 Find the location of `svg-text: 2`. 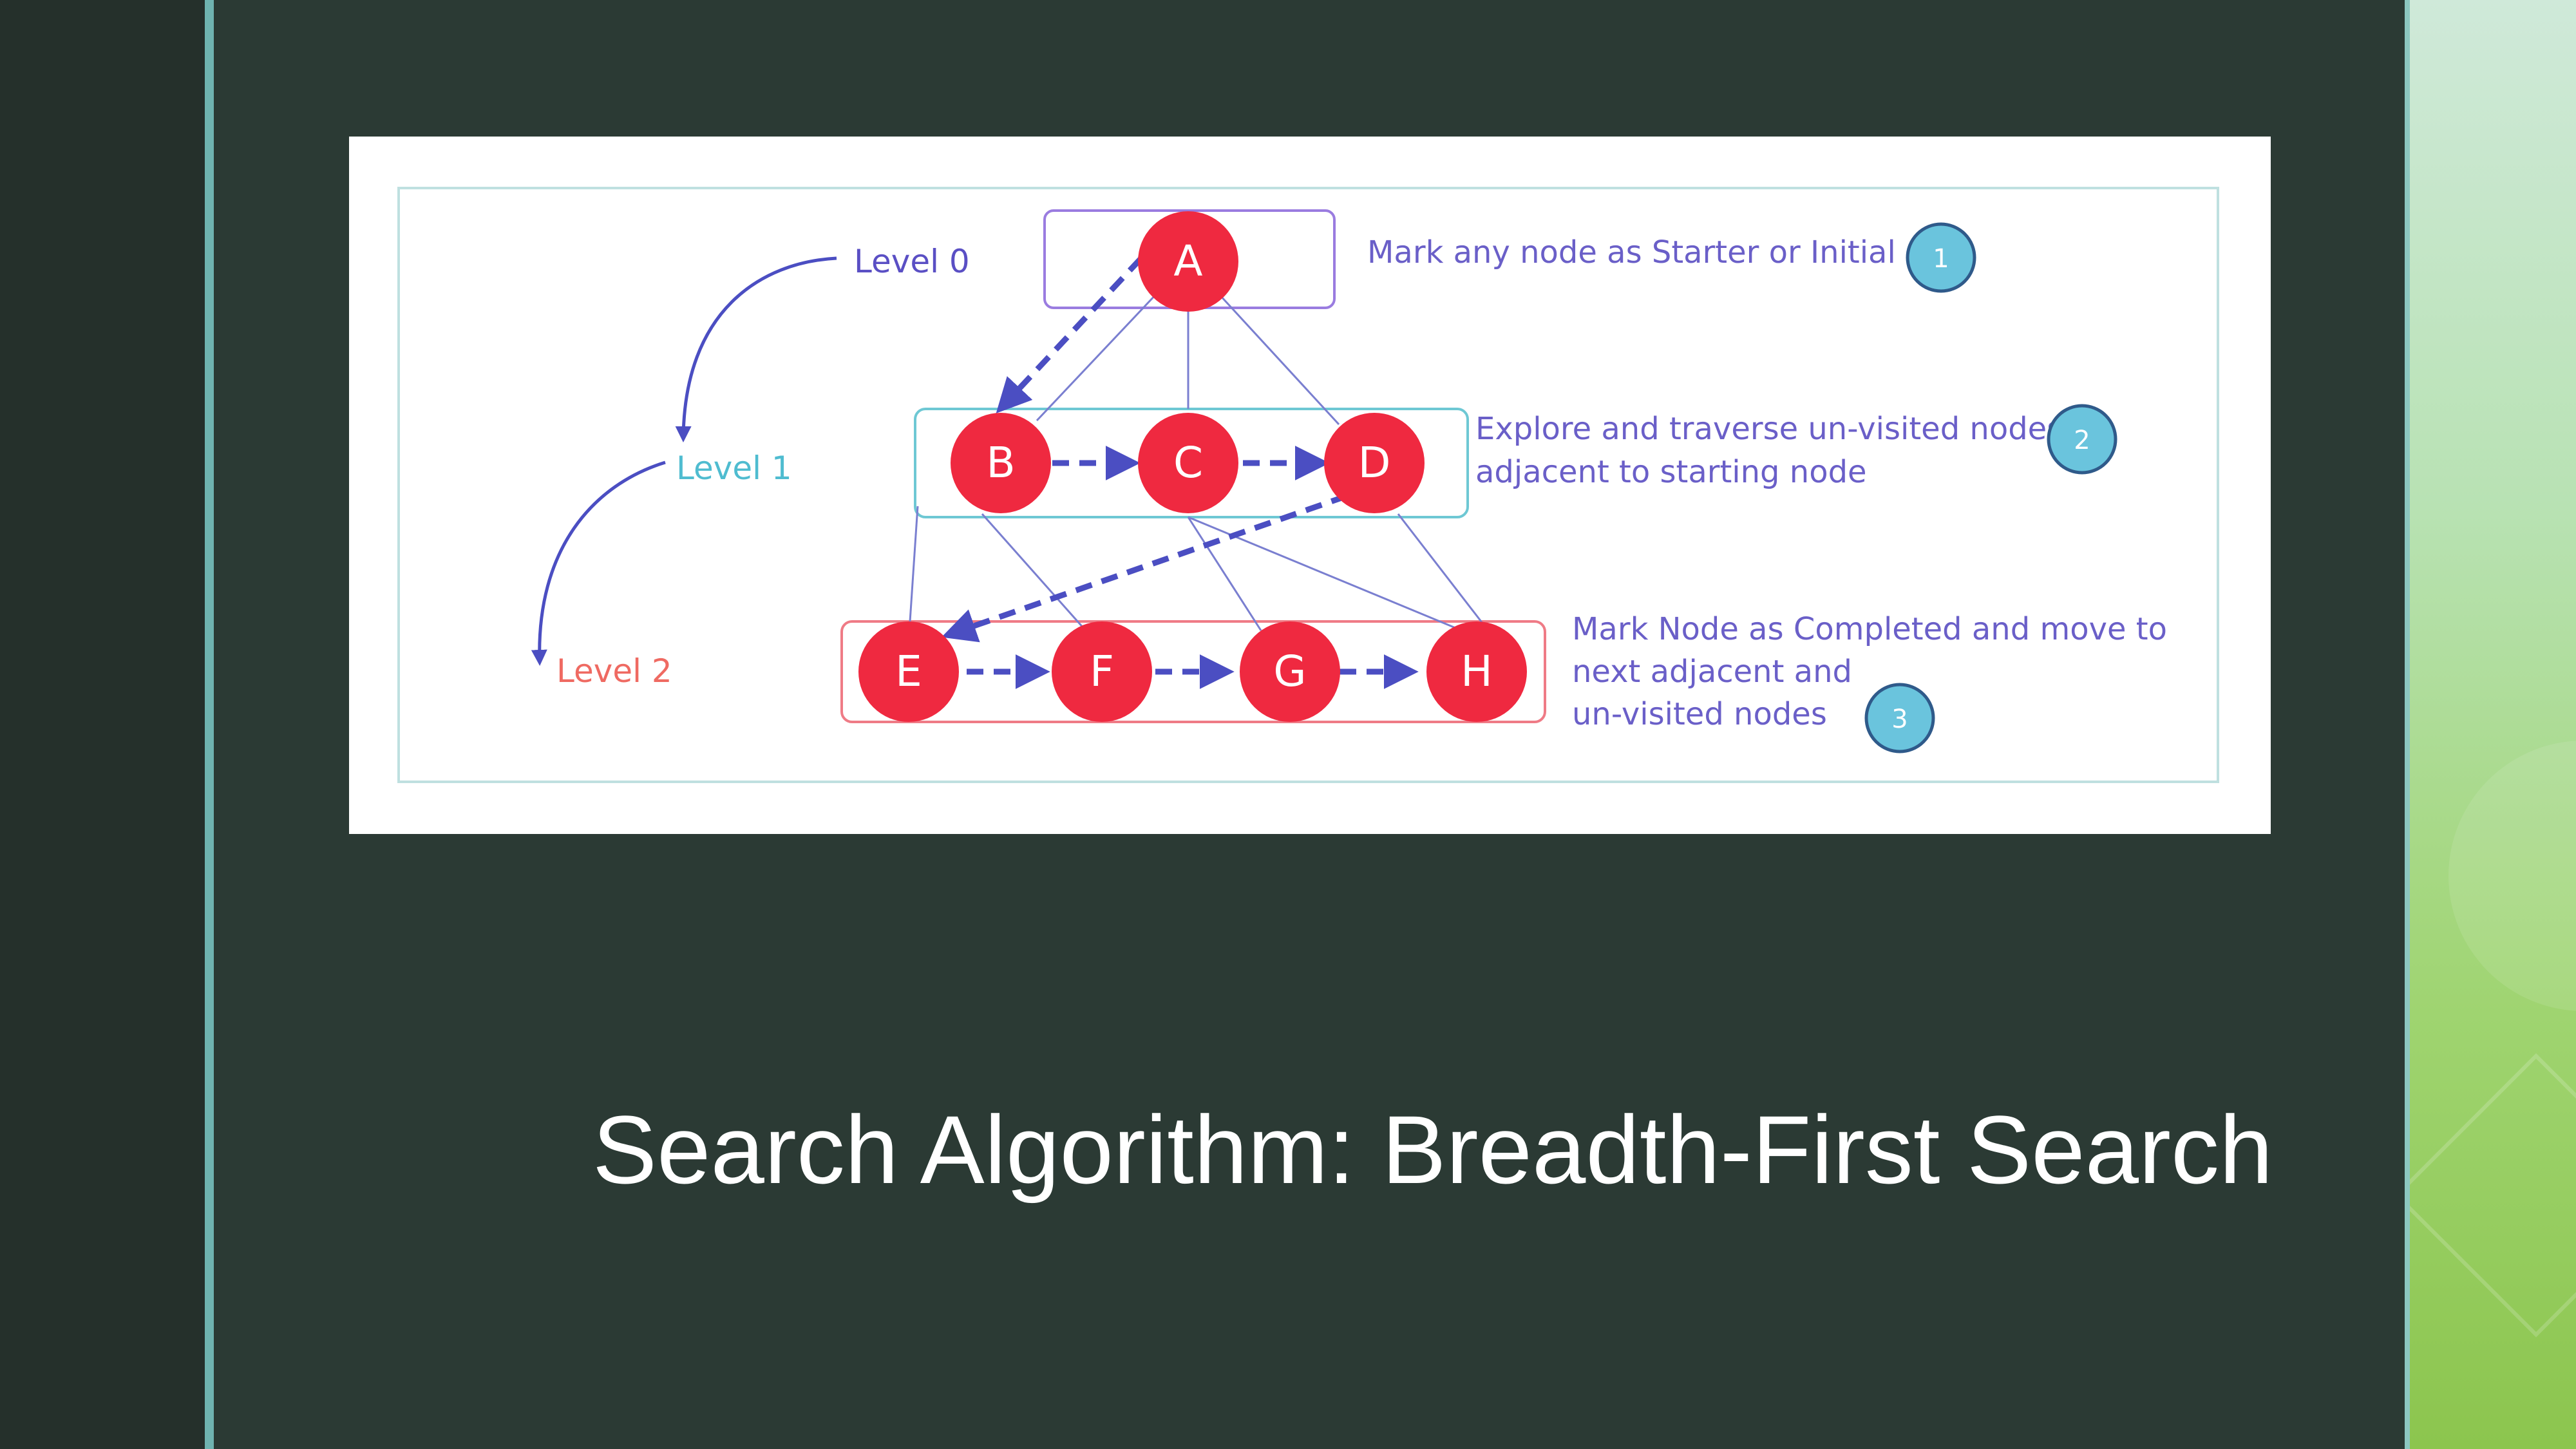

svg-text: 2 is located at coordinates (2082, 441).